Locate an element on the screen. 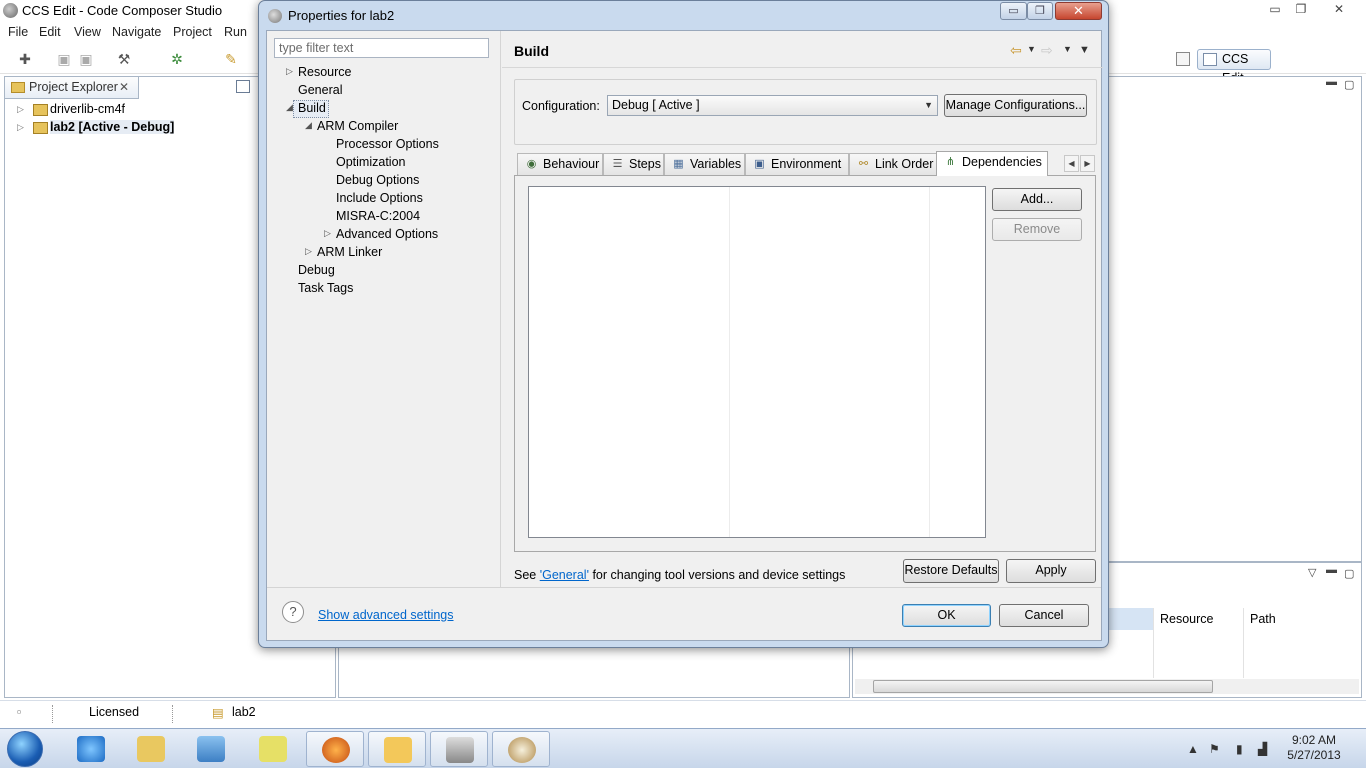 The image size is (1366, 768). back-arrow-icon: ⇦ is located at coordinates (1016, 50).